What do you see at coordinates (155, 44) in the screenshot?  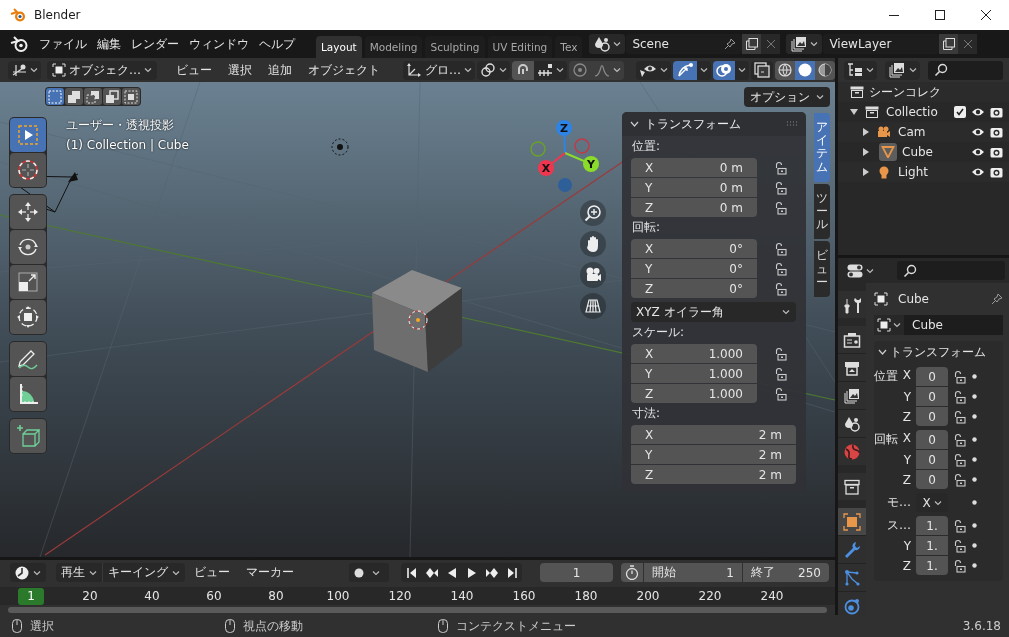 I see `menu-item: レンダー` at bounding box center [155, 44].